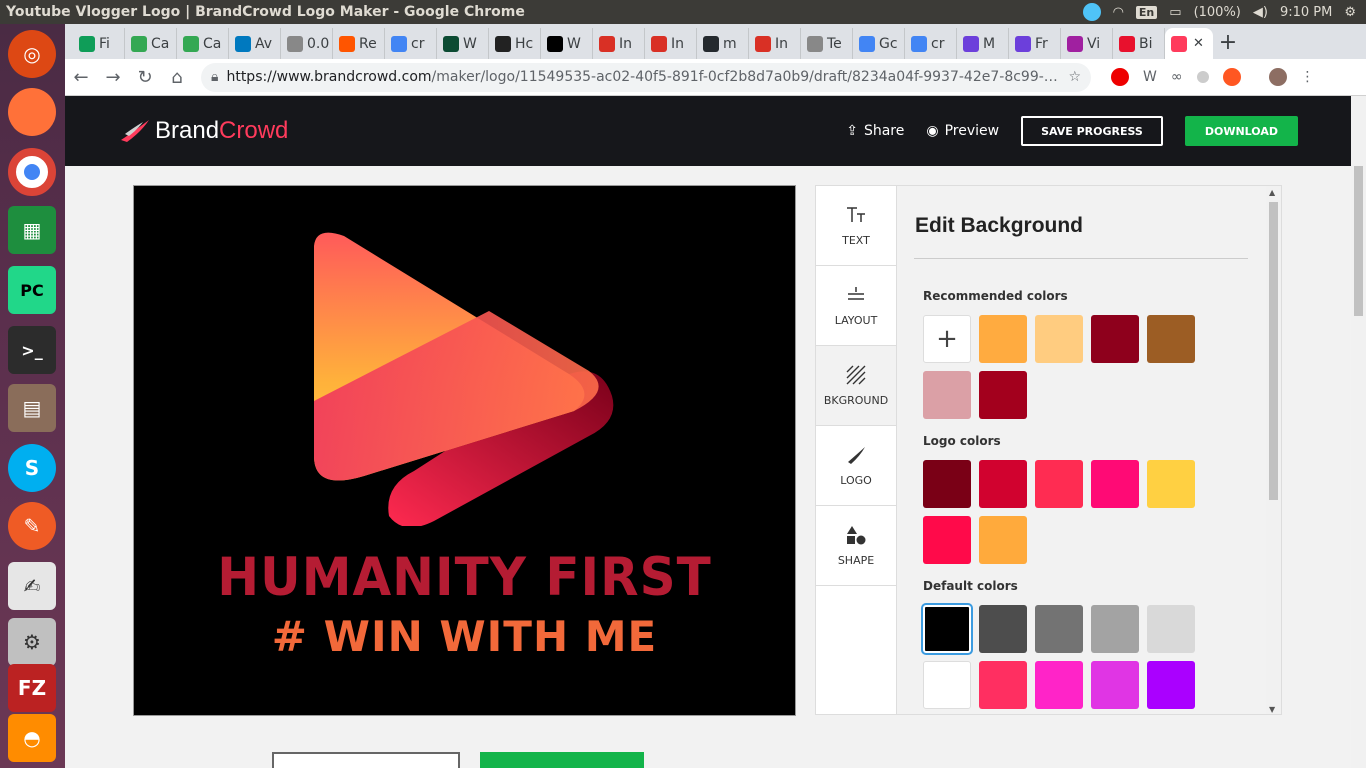  What do you see at coordinates (1118, 12) in the screenshot?
I see `wifi-icon: ◠` at bounding box center [1118, 12].